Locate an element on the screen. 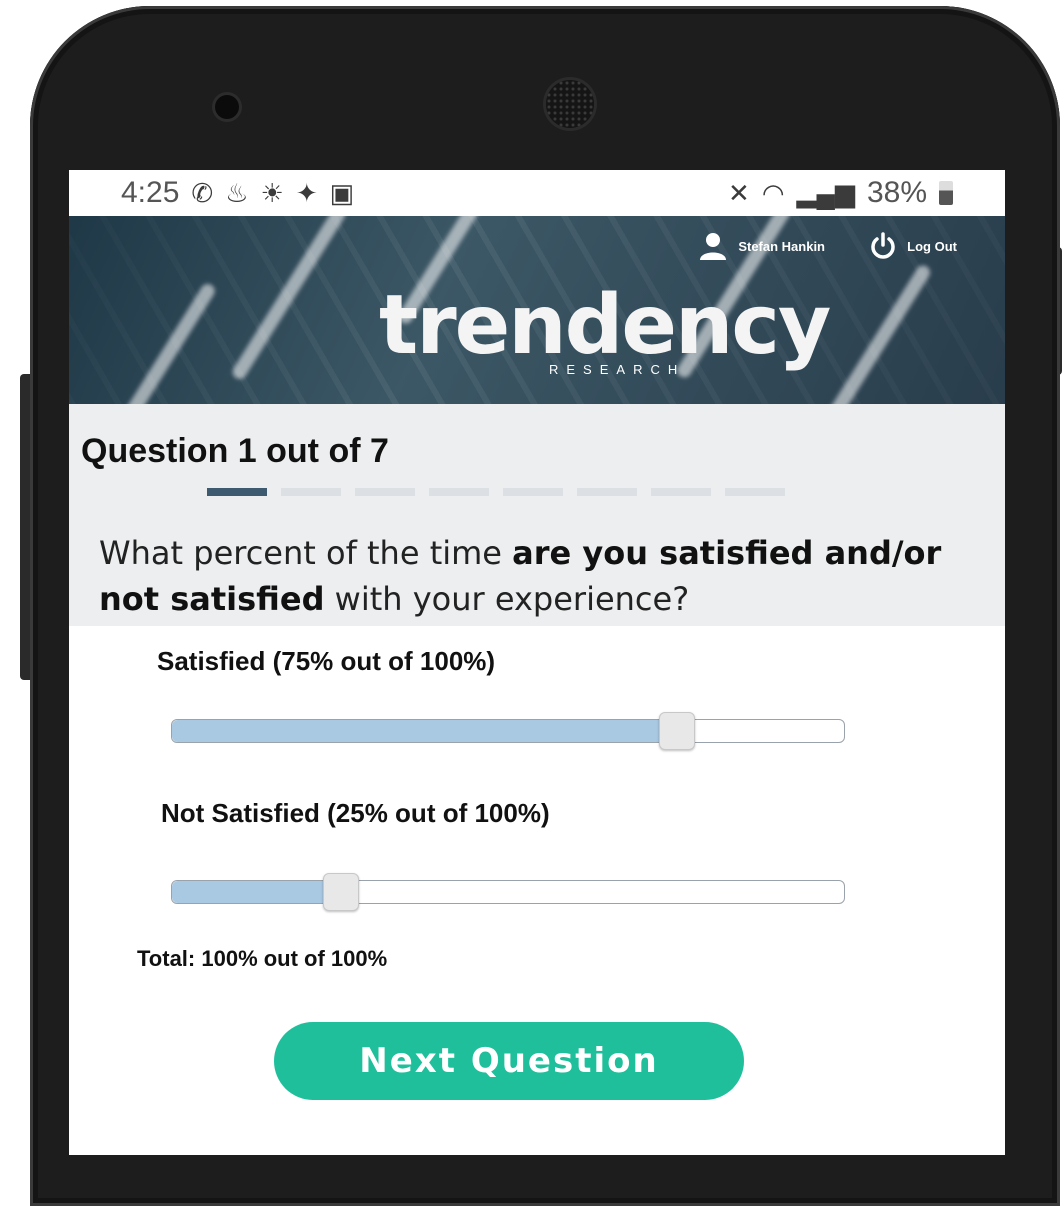  notification-icon: ♨ is located at coordinates (237, 192).